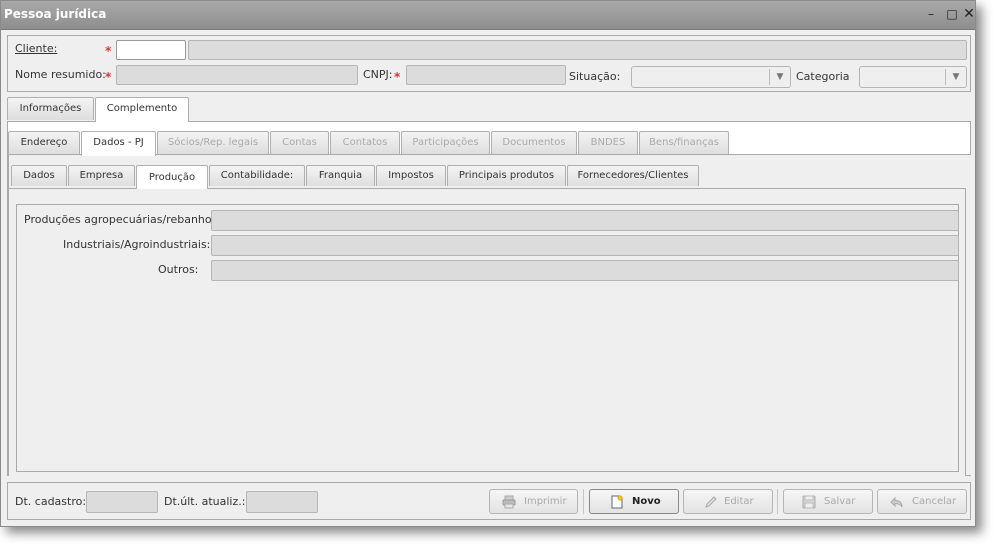  I want to click on cnpj-field, so click(486, 75).